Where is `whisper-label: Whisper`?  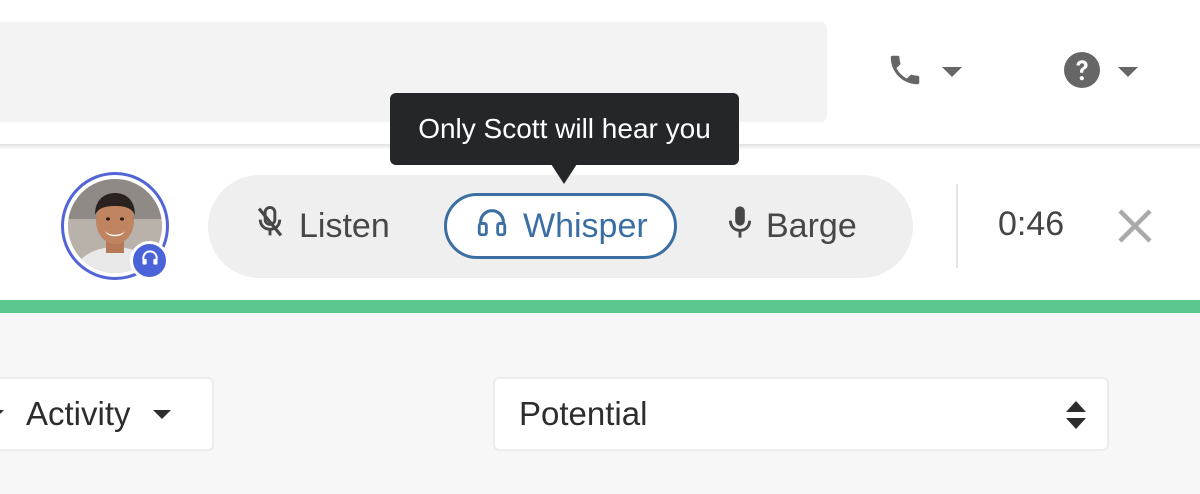 whisper-label: Whisper is located at coordinates (585, 225).